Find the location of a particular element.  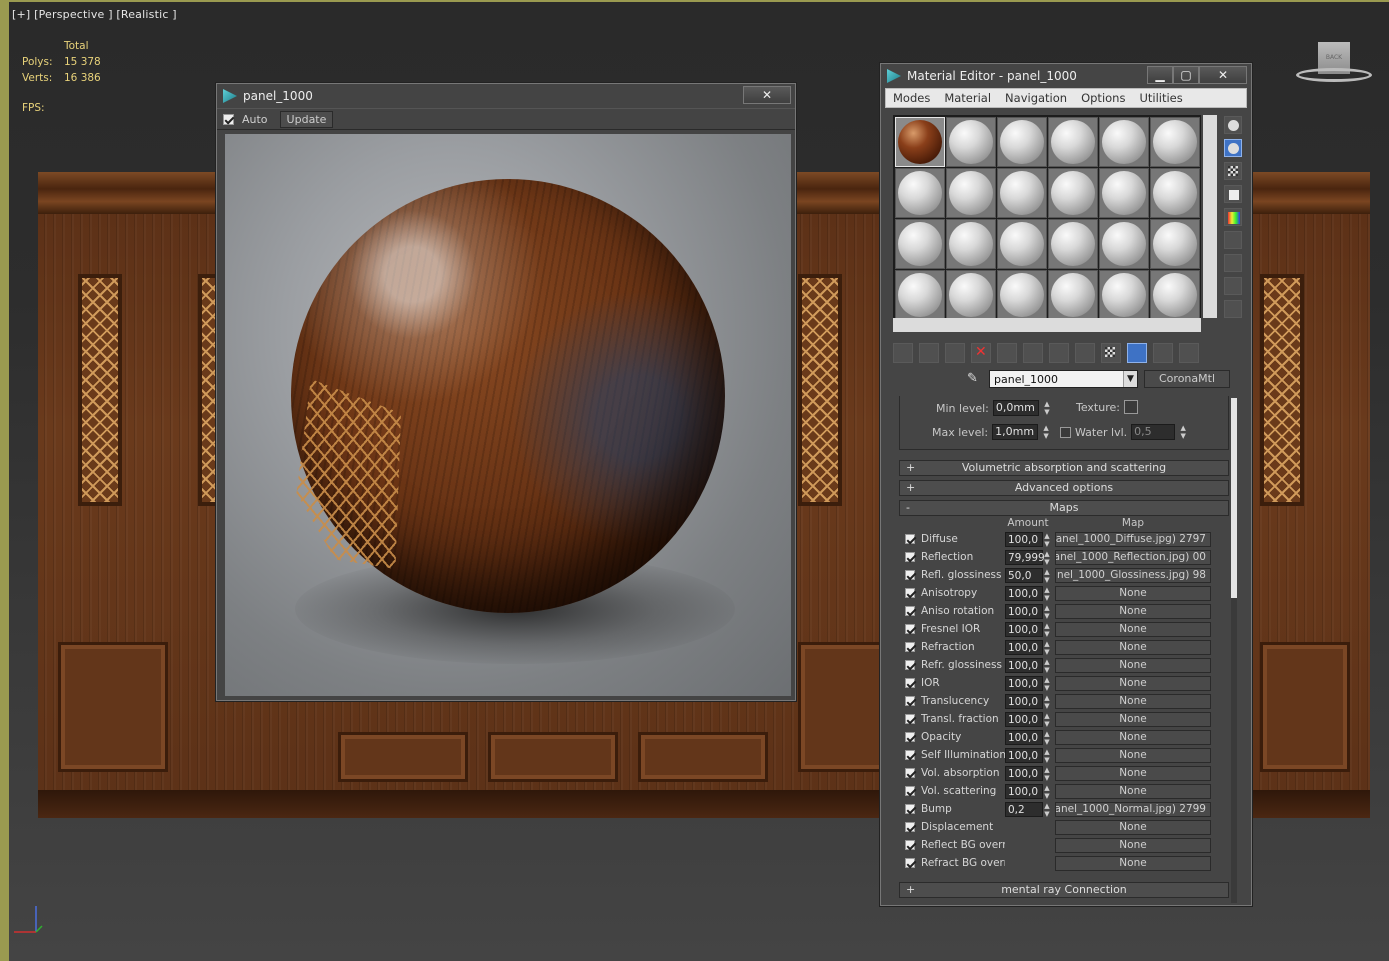

reset-map-icon is located at coordinates (981, 353).